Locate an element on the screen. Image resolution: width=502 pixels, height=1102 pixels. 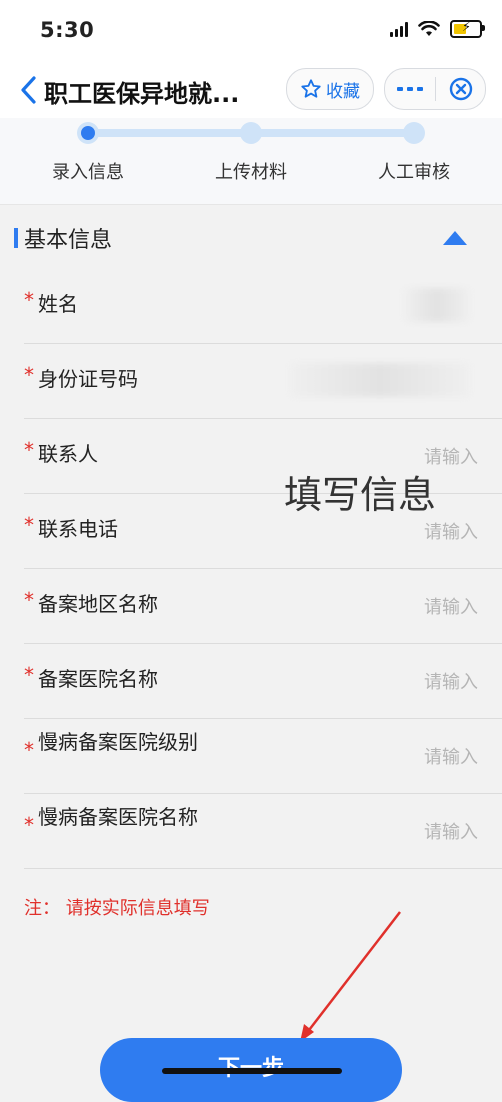
more-button is located at coordinates (410, 89).